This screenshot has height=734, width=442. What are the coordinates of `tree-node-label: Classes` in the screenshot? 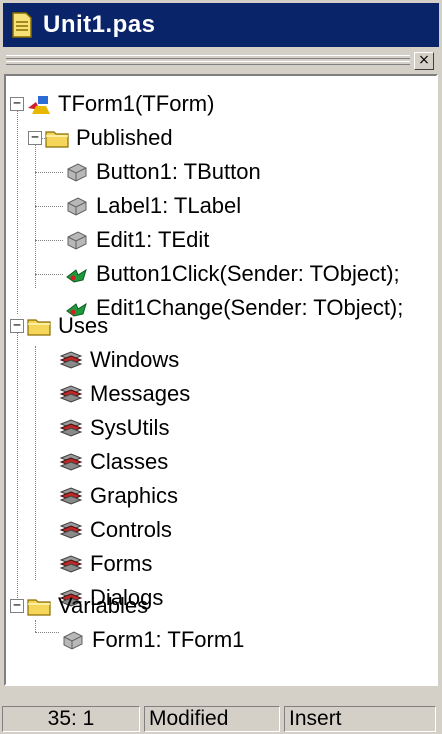 It's located at (129, 461).